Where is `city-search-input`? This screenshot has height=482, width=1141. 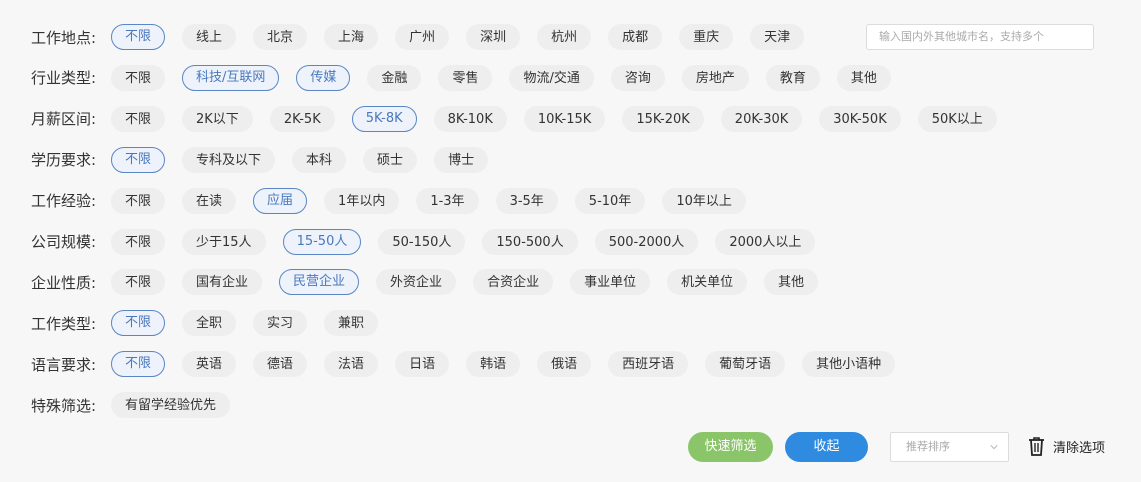
city-search-input is located at coordinates (980, 37).